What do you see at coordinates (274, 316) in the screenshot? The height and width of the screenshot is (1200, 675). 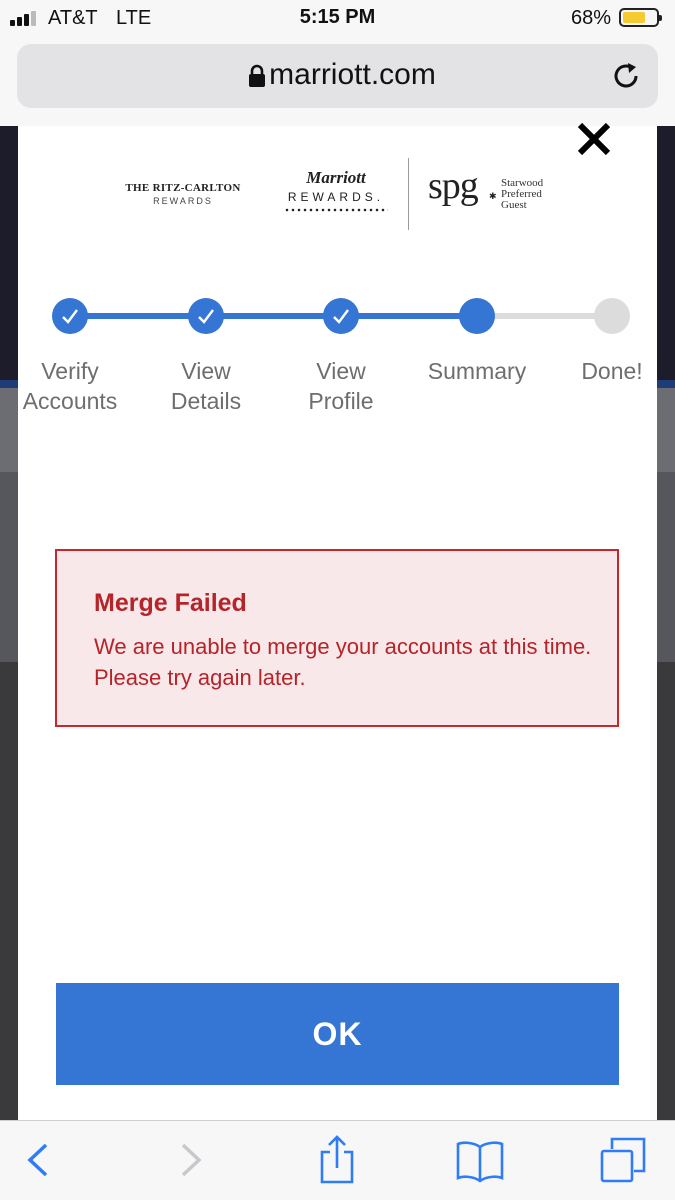 I see `stepper-track-complete` at bounding box center [274, 316].